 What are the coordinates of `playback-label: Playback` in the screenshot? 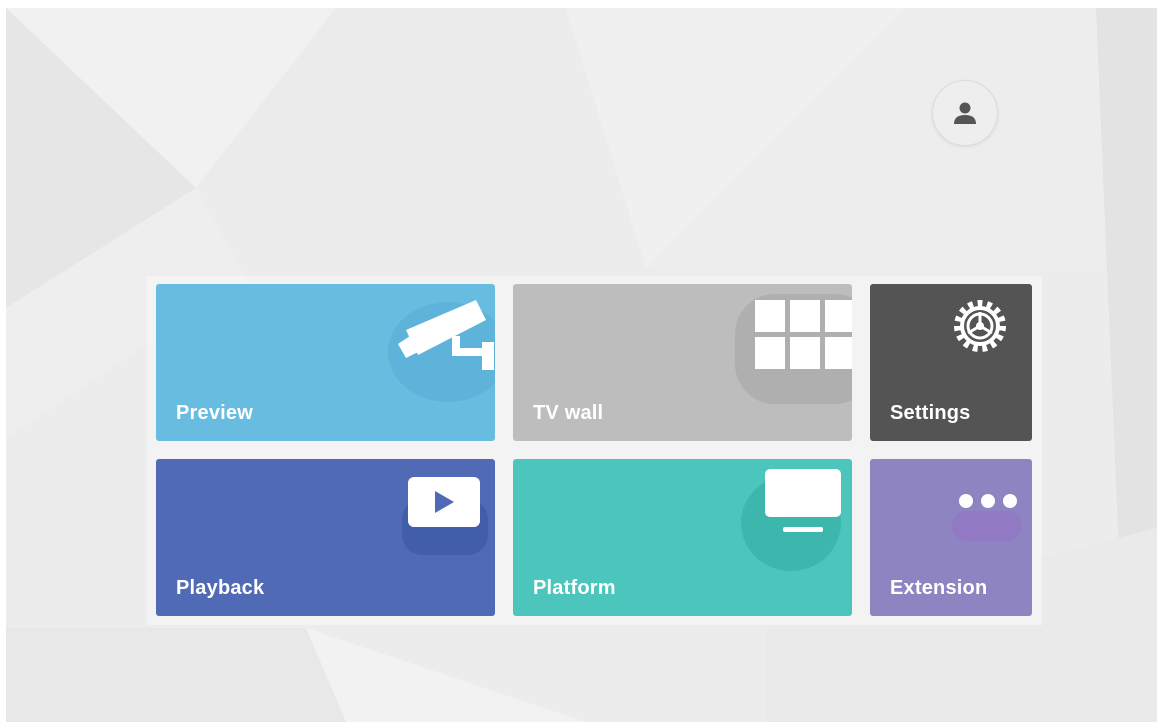 It's located at (220, 588).